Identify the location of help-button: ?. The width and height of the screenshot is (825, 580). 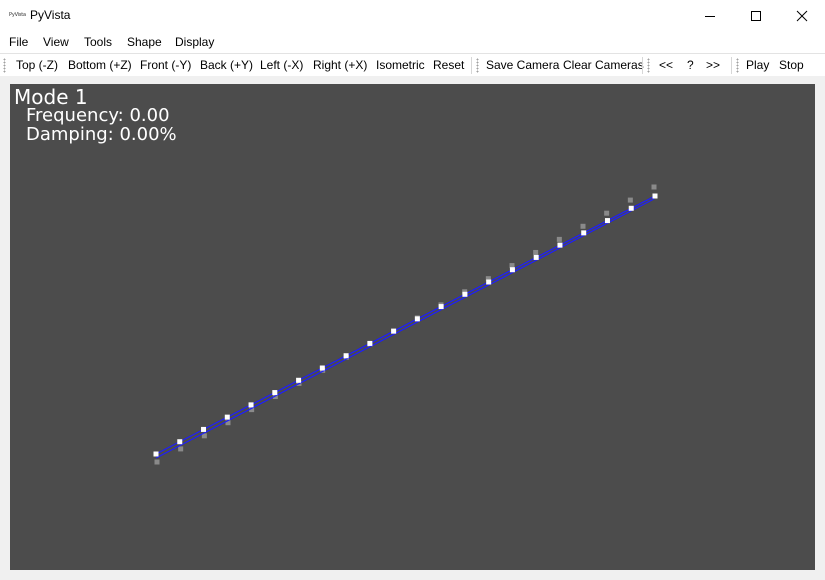
(690, 65).